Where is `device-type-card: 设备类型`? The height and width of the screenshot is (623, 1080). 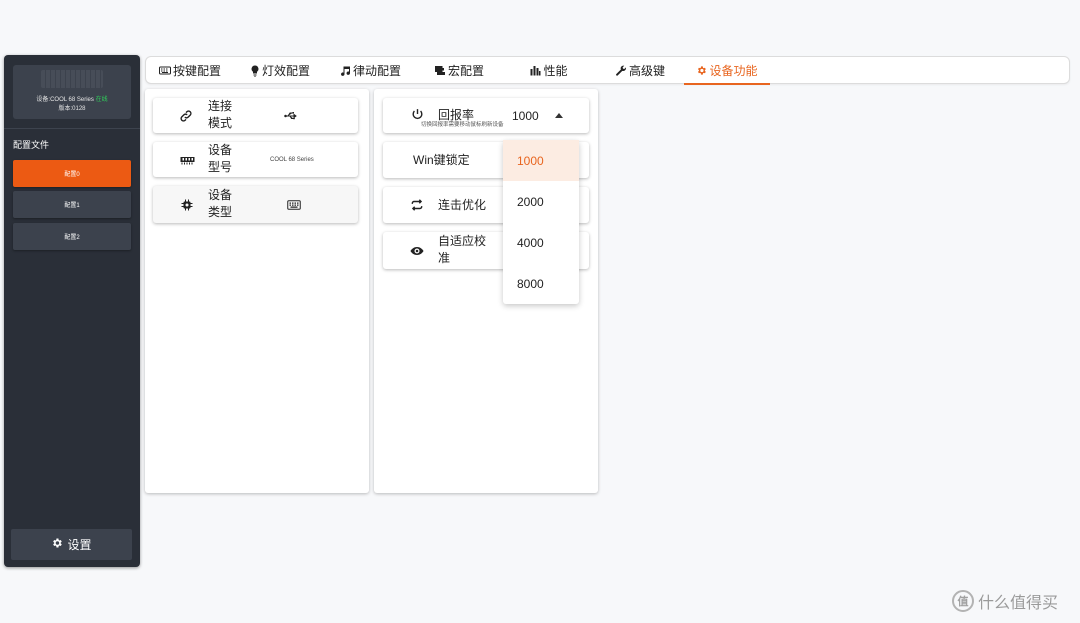
device-type-card: 设备类型 is located at coordinates (255, 204).